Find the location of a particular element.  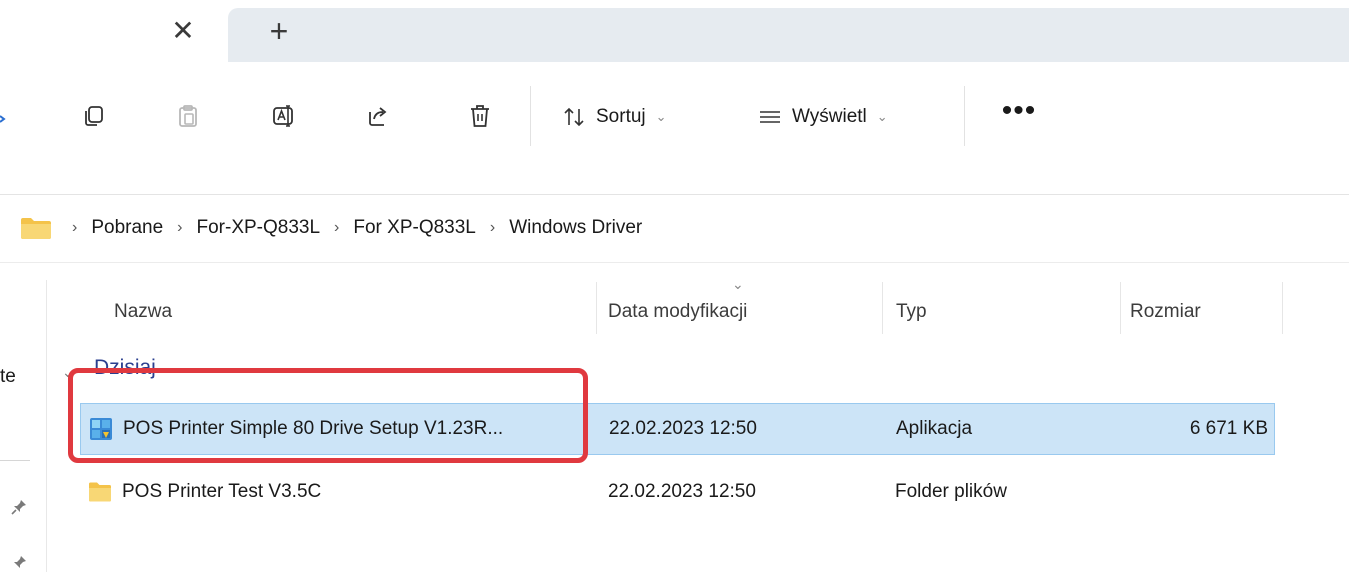

rename-icon is located at coordinates (284, 116).